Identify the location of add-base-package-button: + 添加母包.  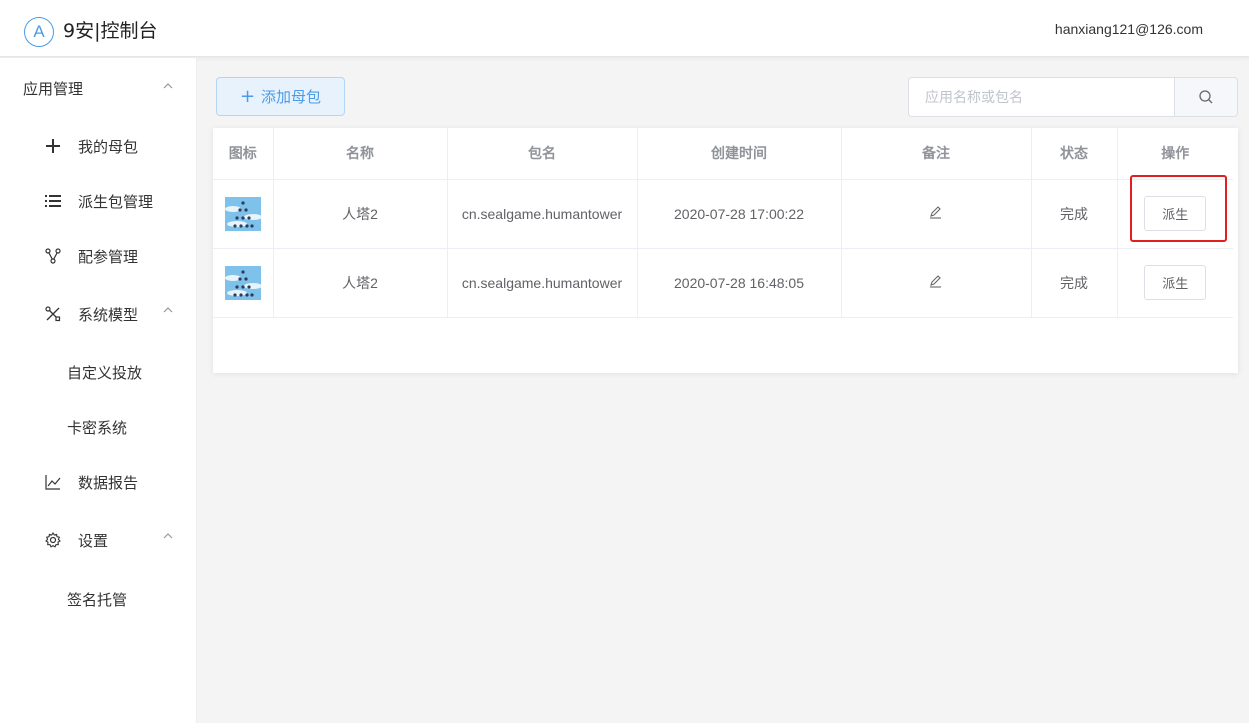
(280, 96).